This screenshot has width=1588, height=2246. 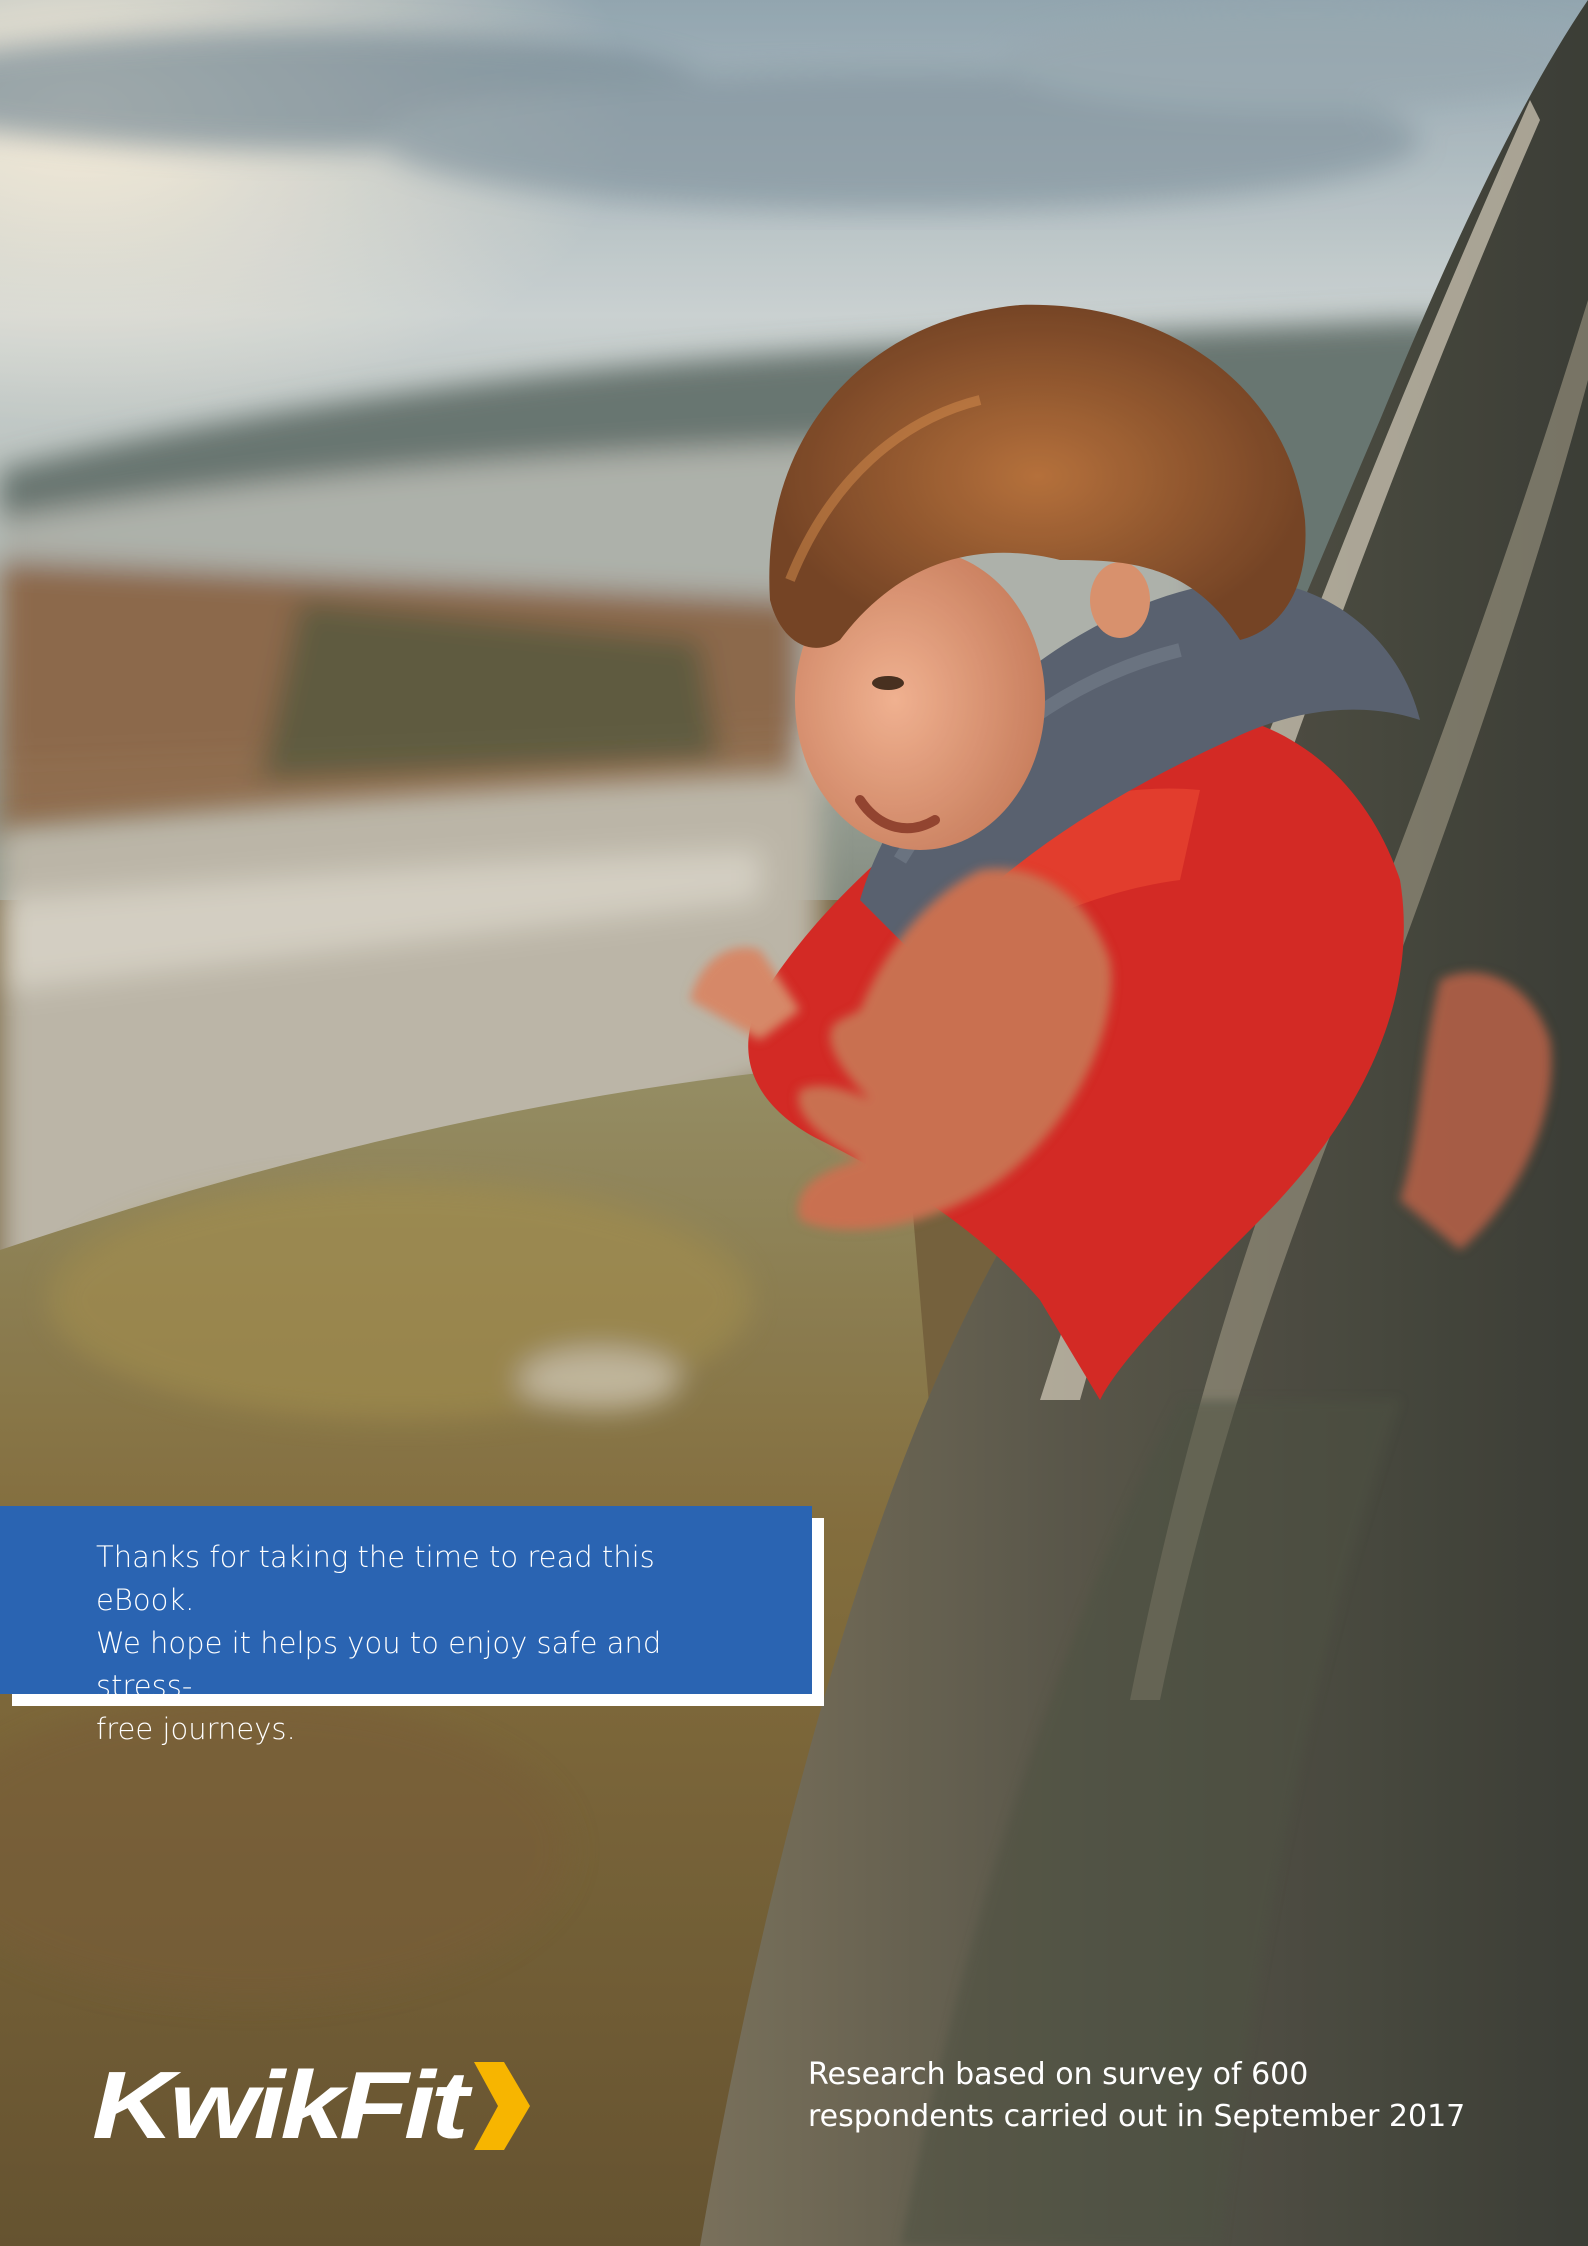 I want to click on kwikfit-logo: KwikFit, so click(x=311, y=2105).